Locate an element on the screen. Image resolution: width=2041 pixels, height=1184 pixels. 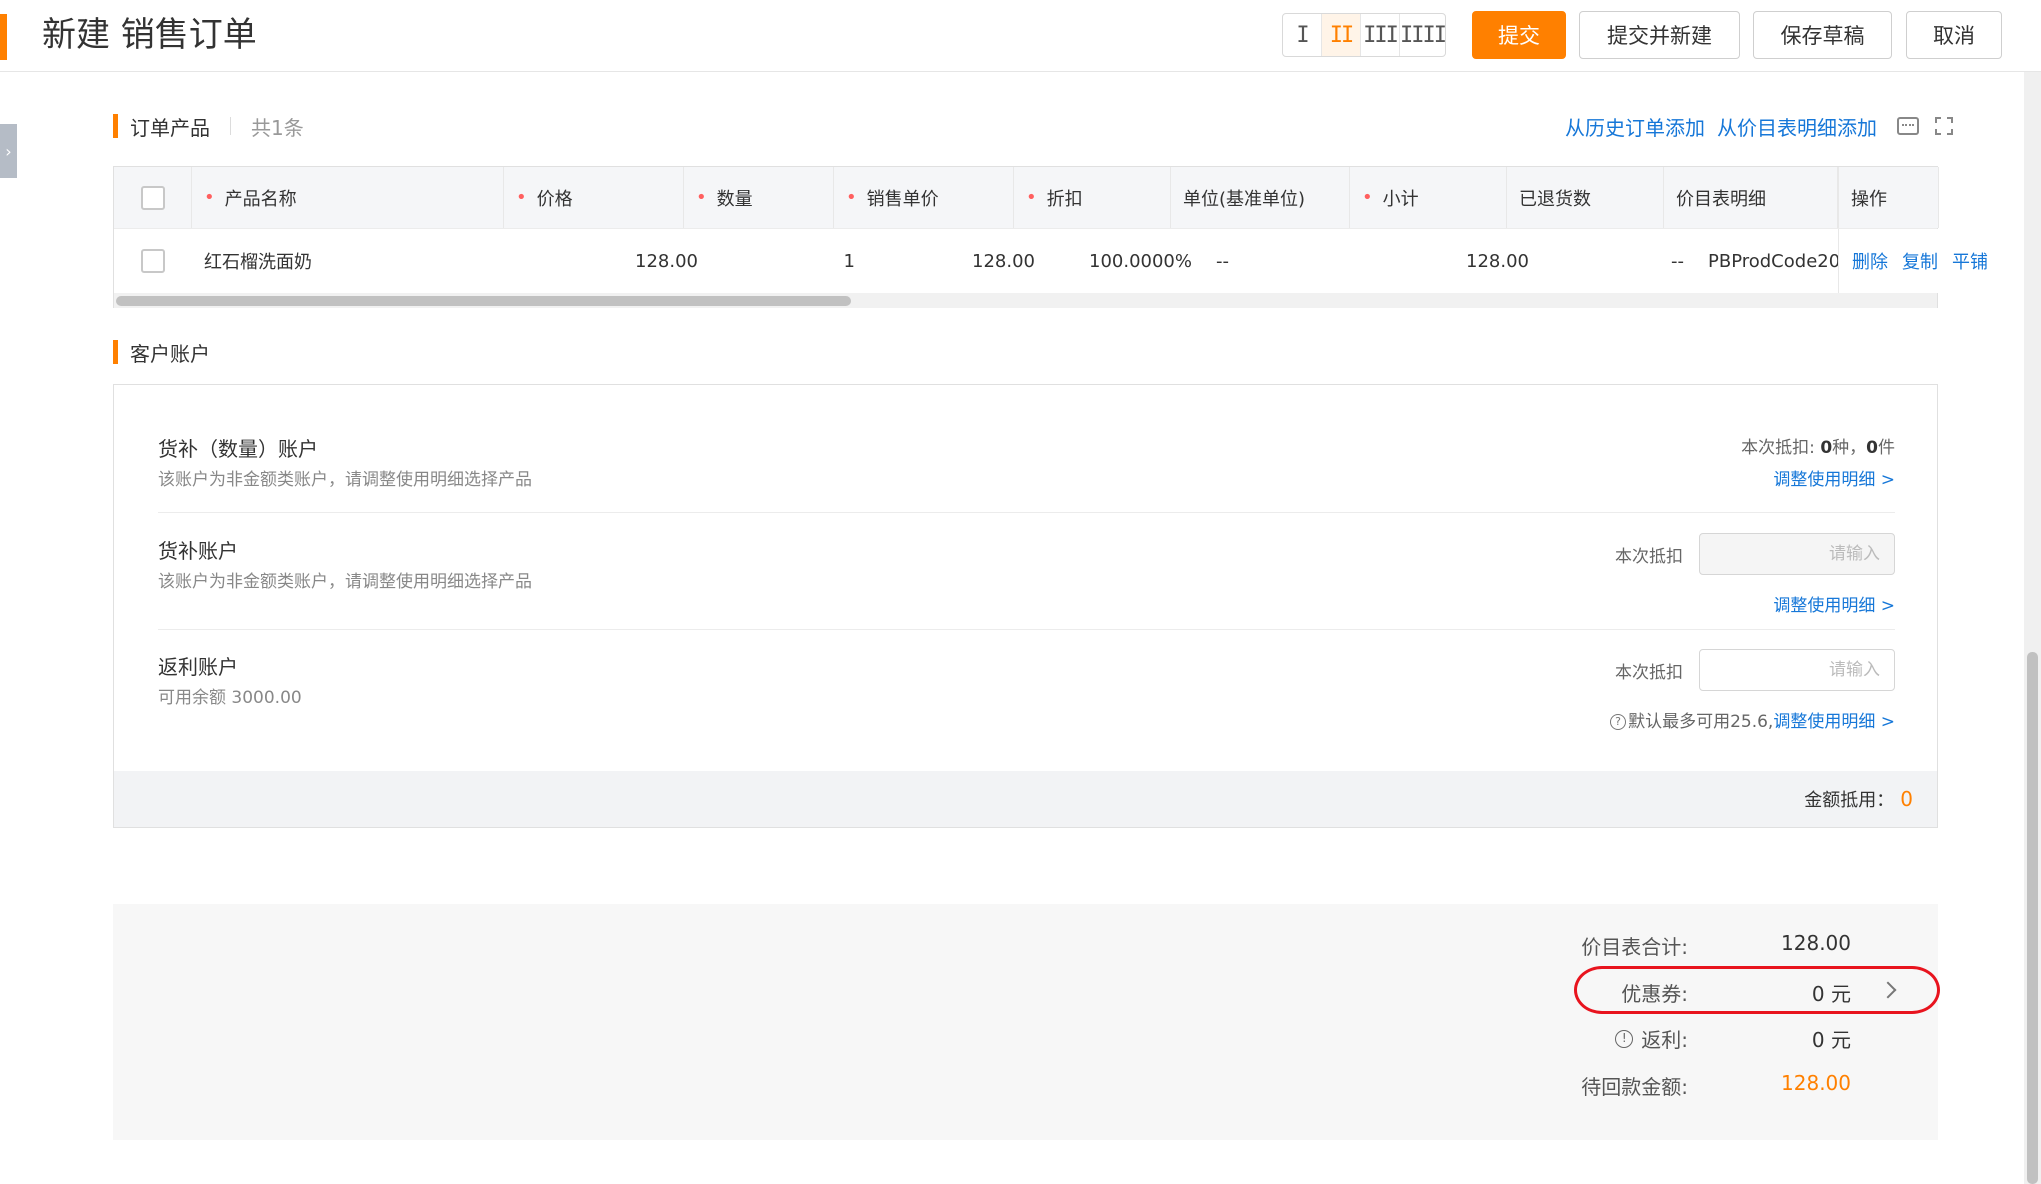
cell-price: 128.00 is located at coordinates (607, 261).